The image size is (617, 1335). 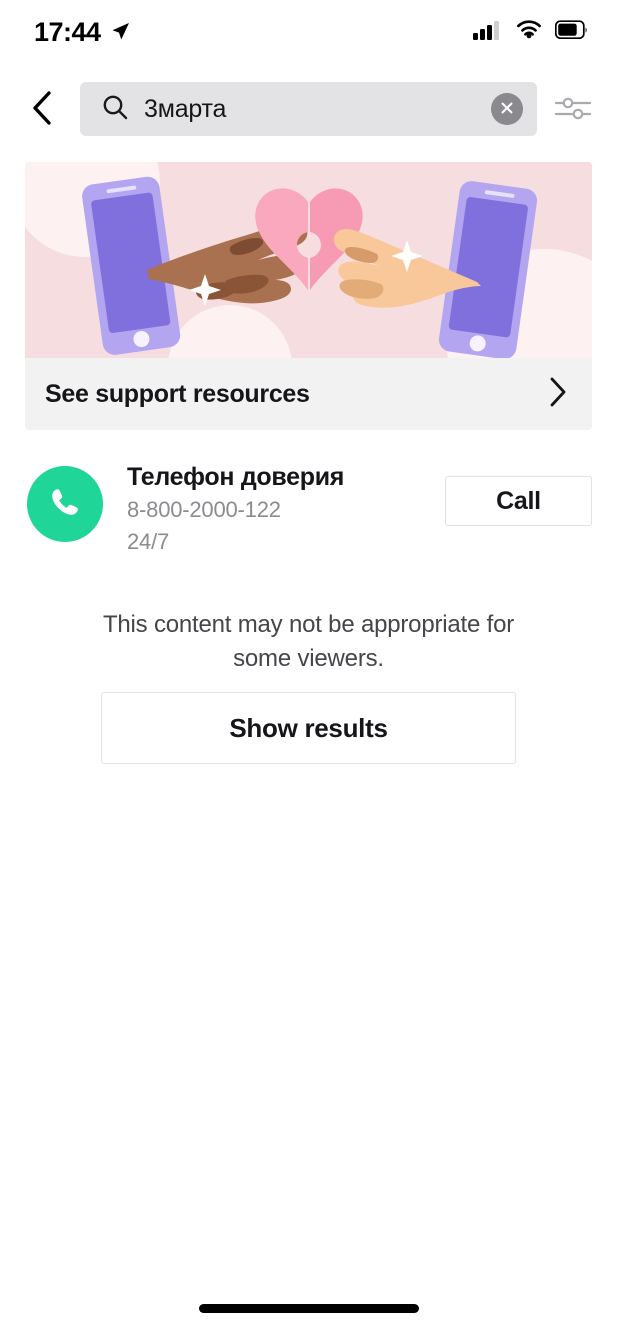 I want to click on search-header, so click(x=308, y=109).